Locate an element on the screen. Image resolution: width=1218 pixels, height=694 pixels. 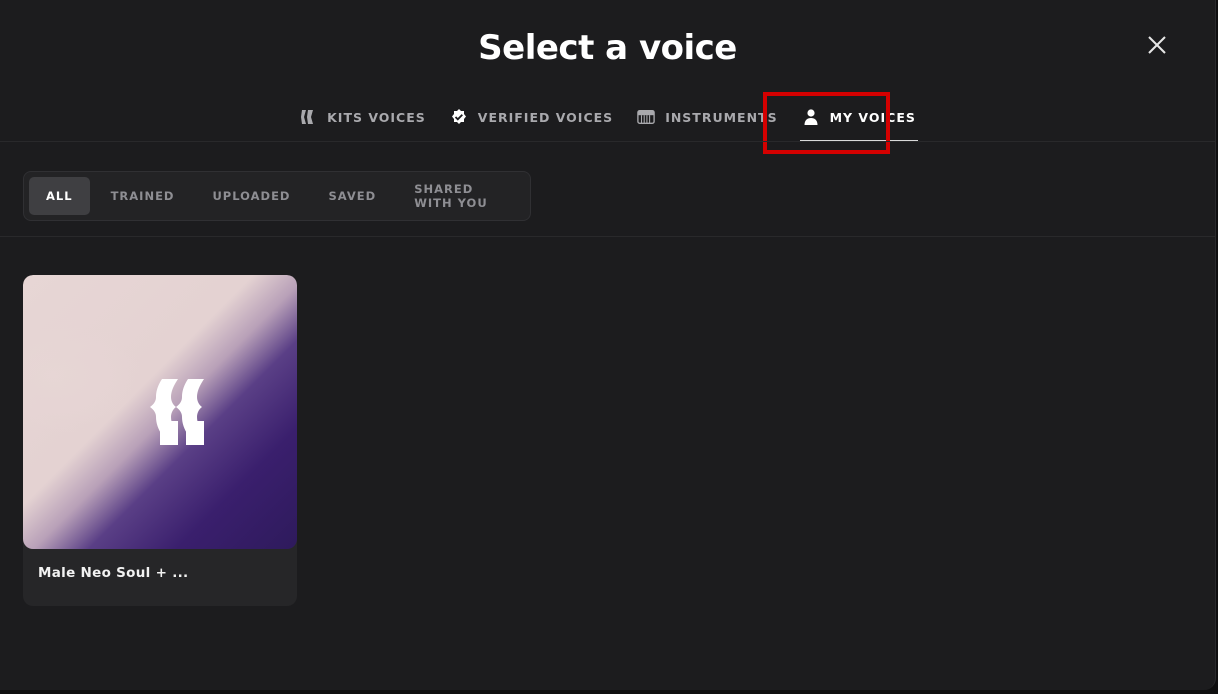
tab-label: VERIFIED VOICES is located at coordinates (545, 117).